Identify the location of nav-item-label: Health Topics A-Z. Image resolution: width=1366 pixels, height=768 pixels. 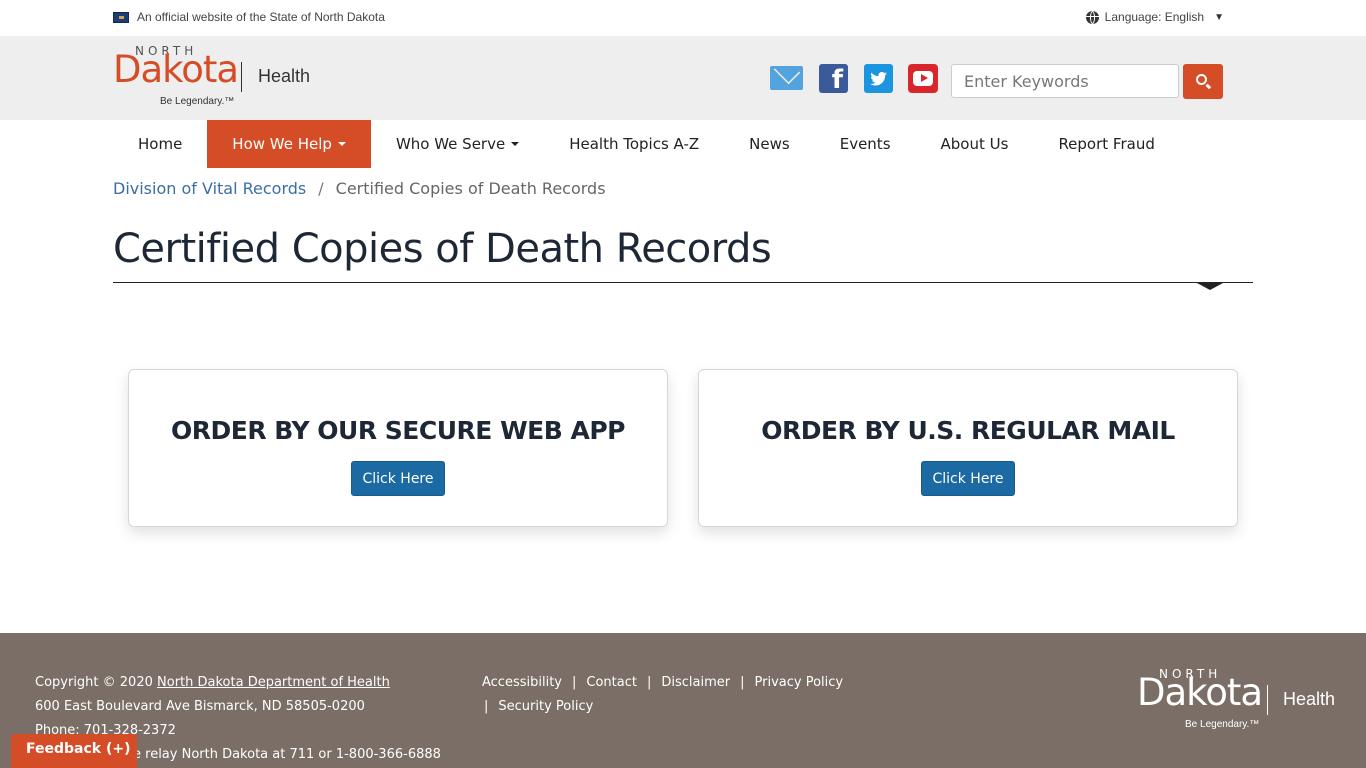
(634, 144).